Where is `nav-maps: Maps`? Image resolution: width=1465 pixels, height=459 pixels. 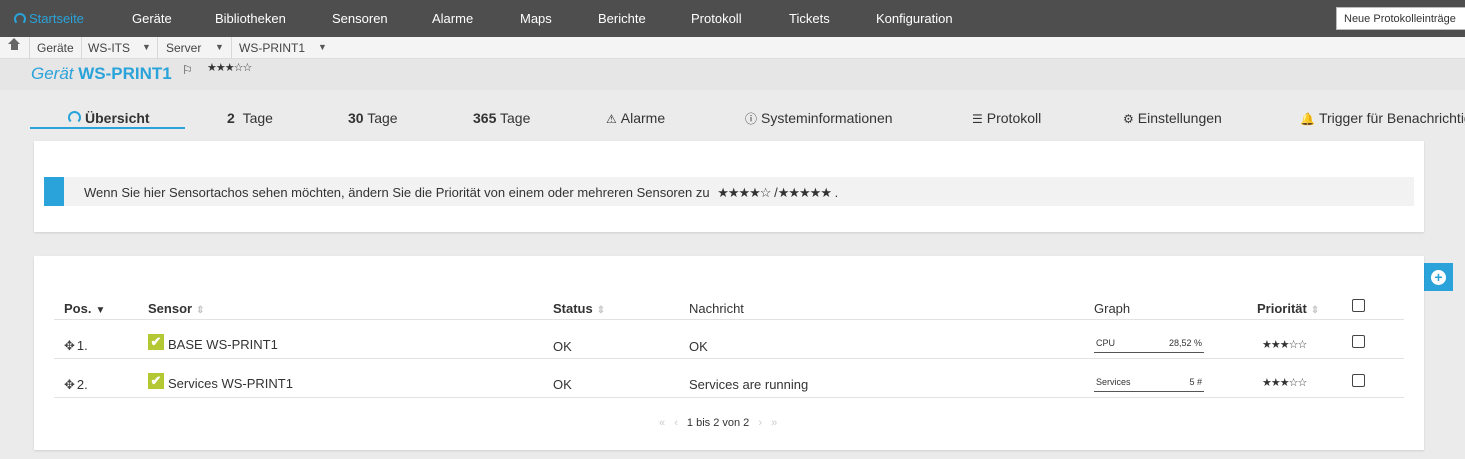 nav-maps: Maps is located at coordinates (536, 18).